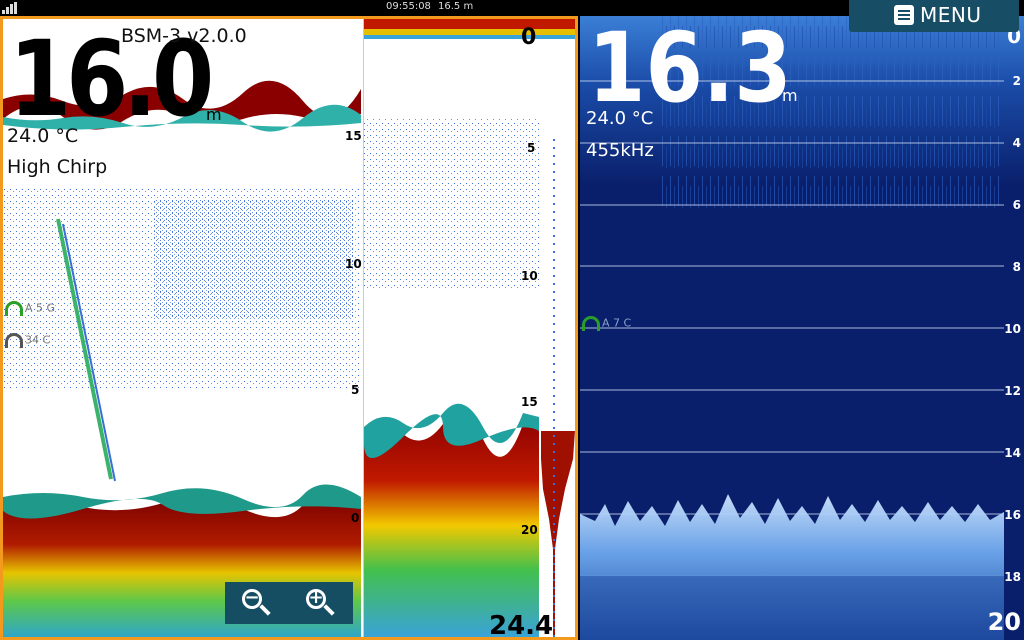  What do you see at coordinates (1012, 453) in the screenshot?
I see `downscan-scale-label: 14` at bounding box center [1012, 453].